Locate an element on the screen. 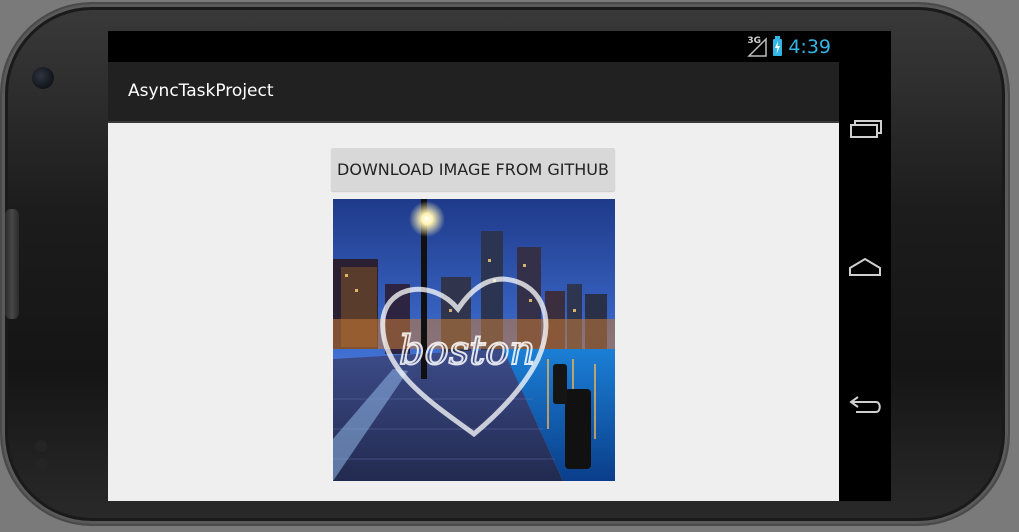 The width and height of the screenshot is (1019, 532). signal-icon: 3G is located at coordinates (757, 46).